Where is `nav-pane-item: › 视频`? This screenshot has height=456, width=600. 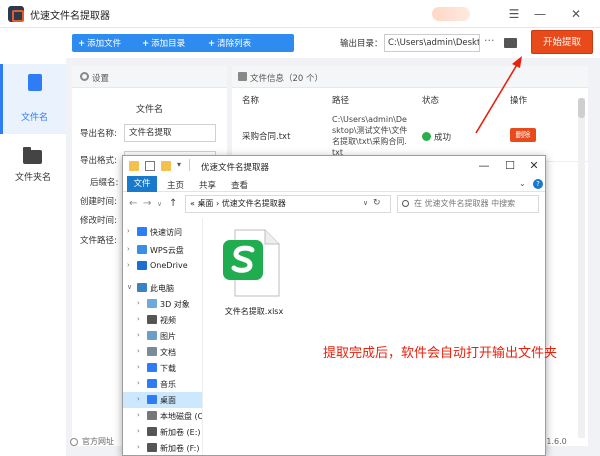 nav-pane-item: › 视频 is located at coordinates (162, 320).